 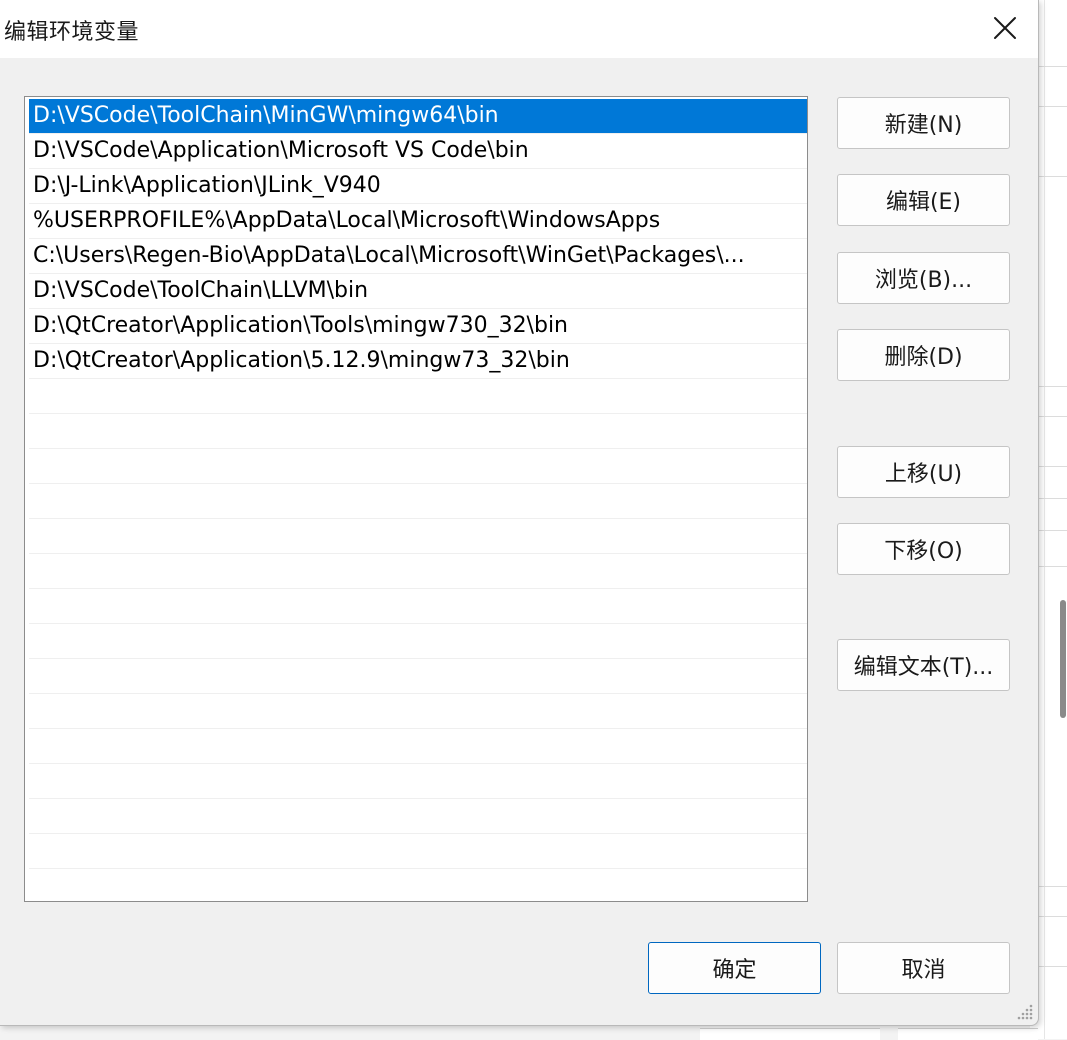 I want to click on move-up-button: 上移(U), so click(x=923, y=472).